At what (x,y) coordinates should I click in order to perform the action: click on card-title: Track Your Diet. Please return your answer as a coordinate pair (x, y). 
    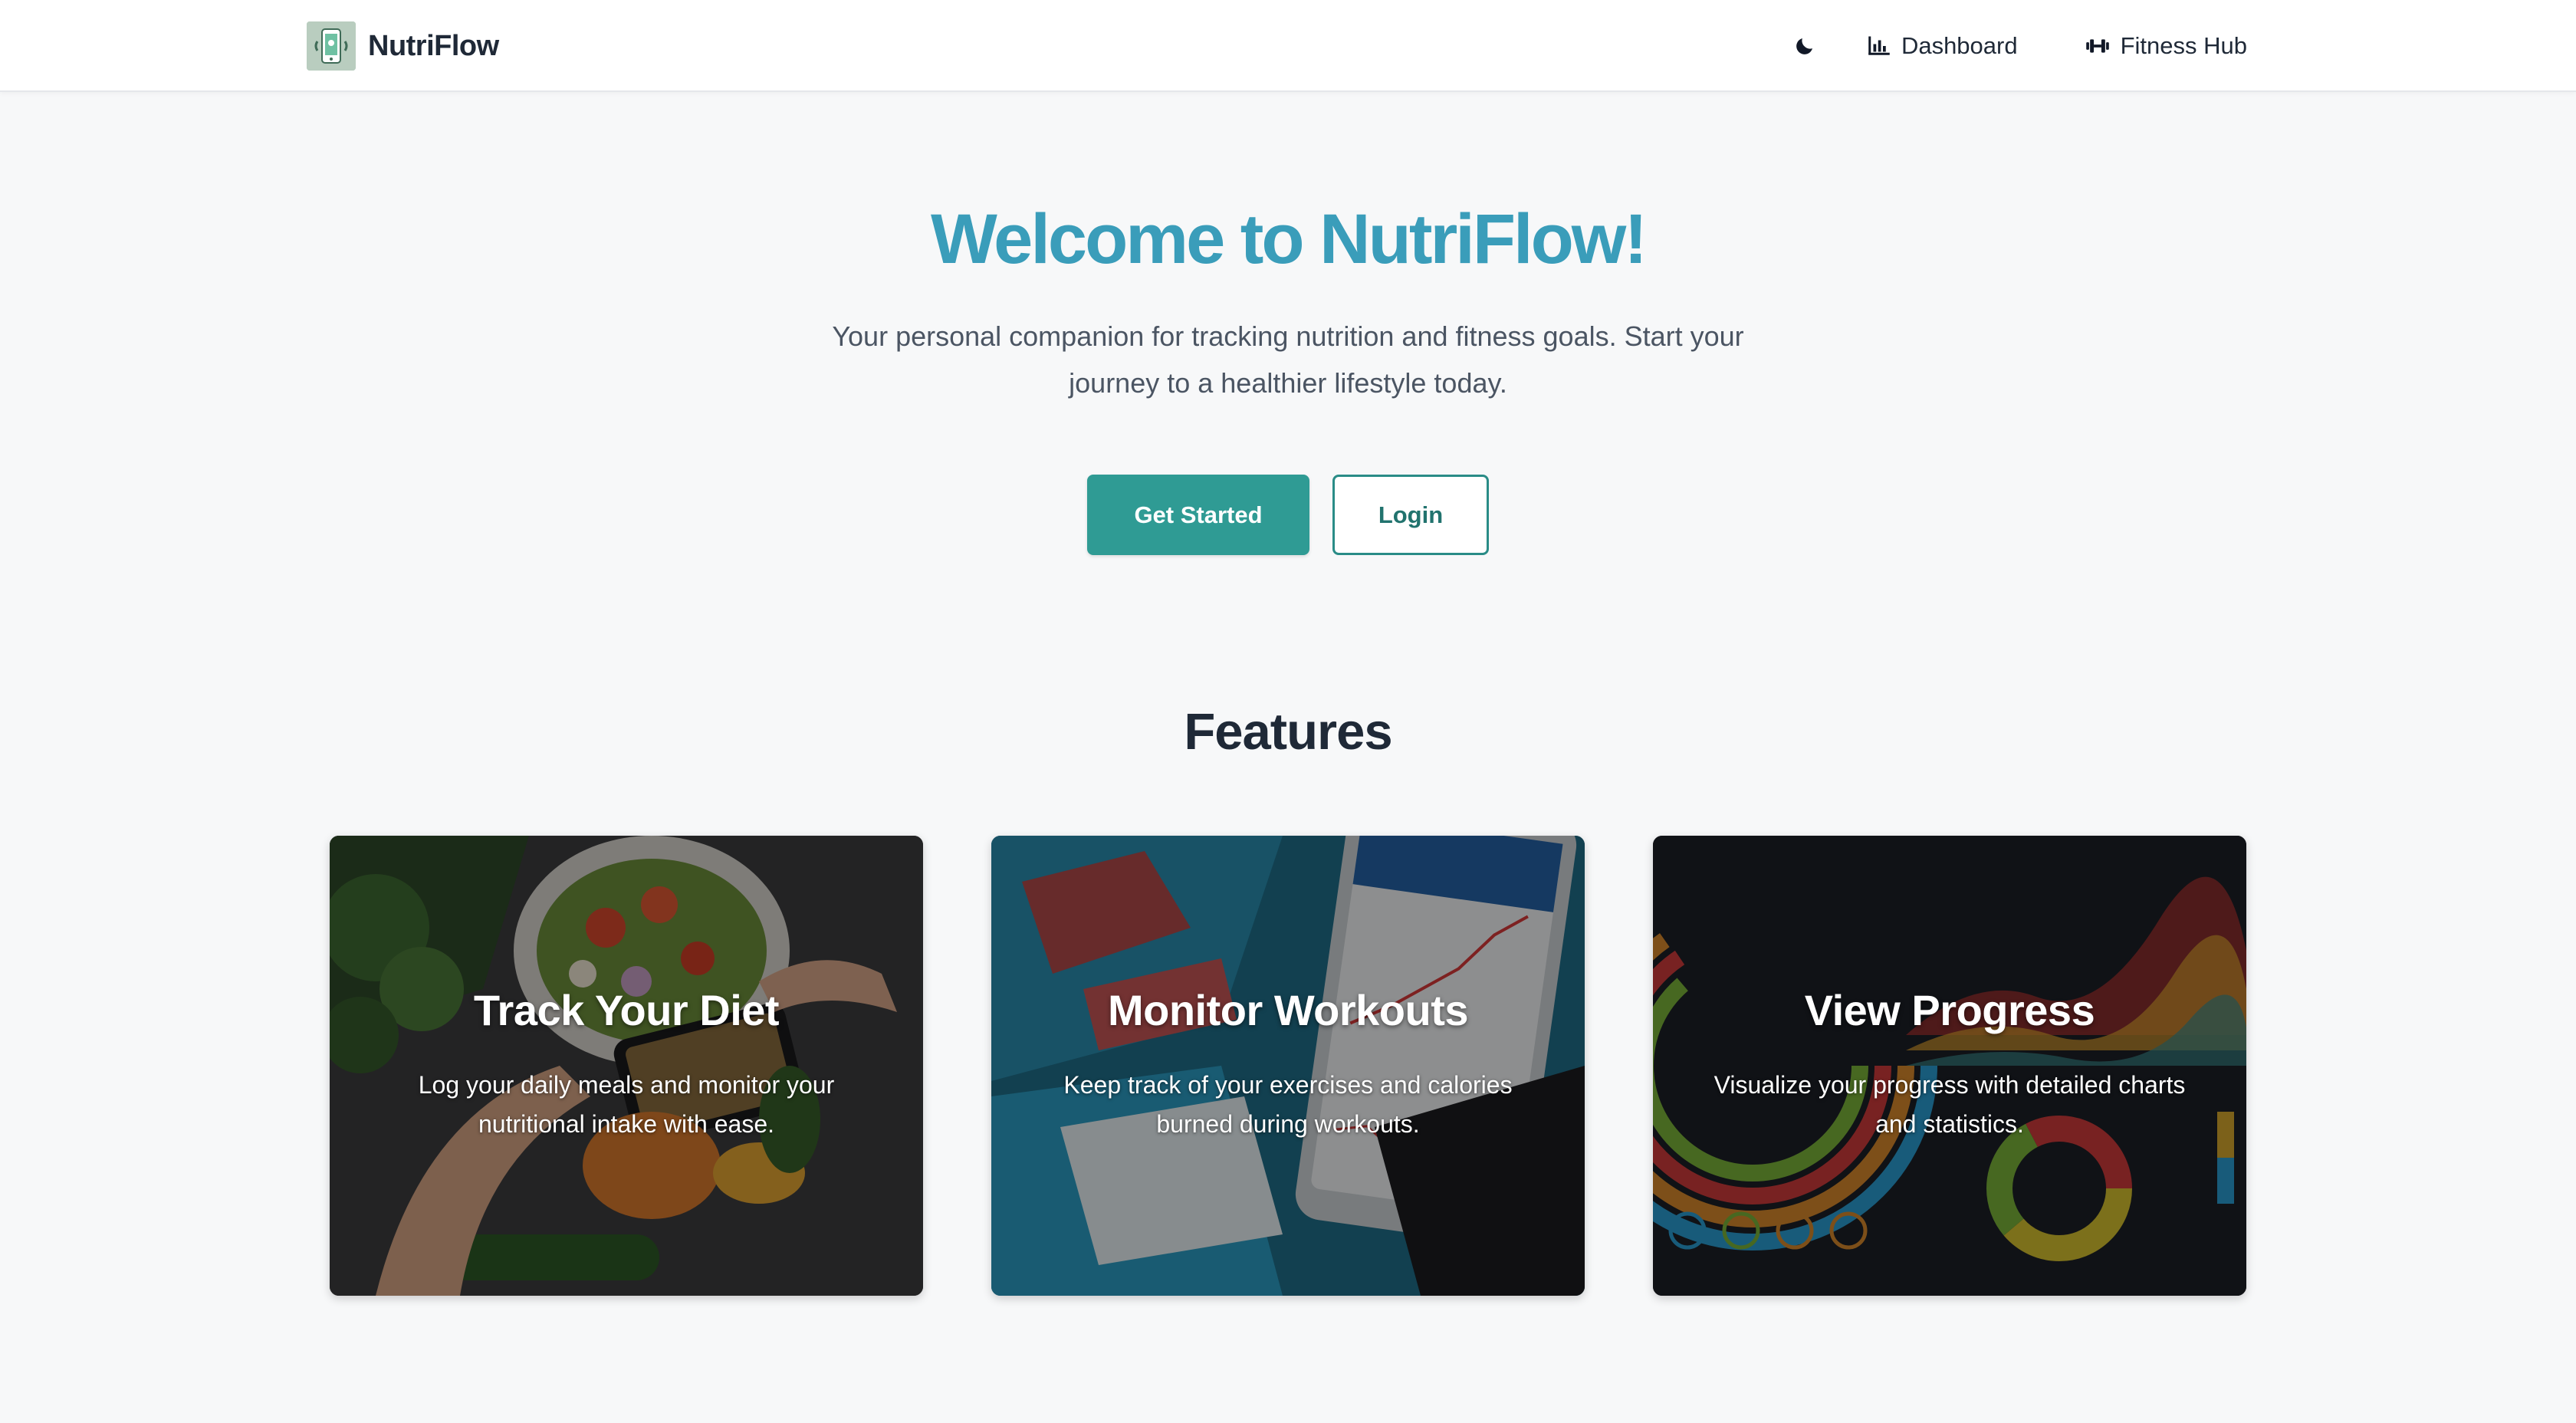
    Looking at the image, I should click on (626, 1010).